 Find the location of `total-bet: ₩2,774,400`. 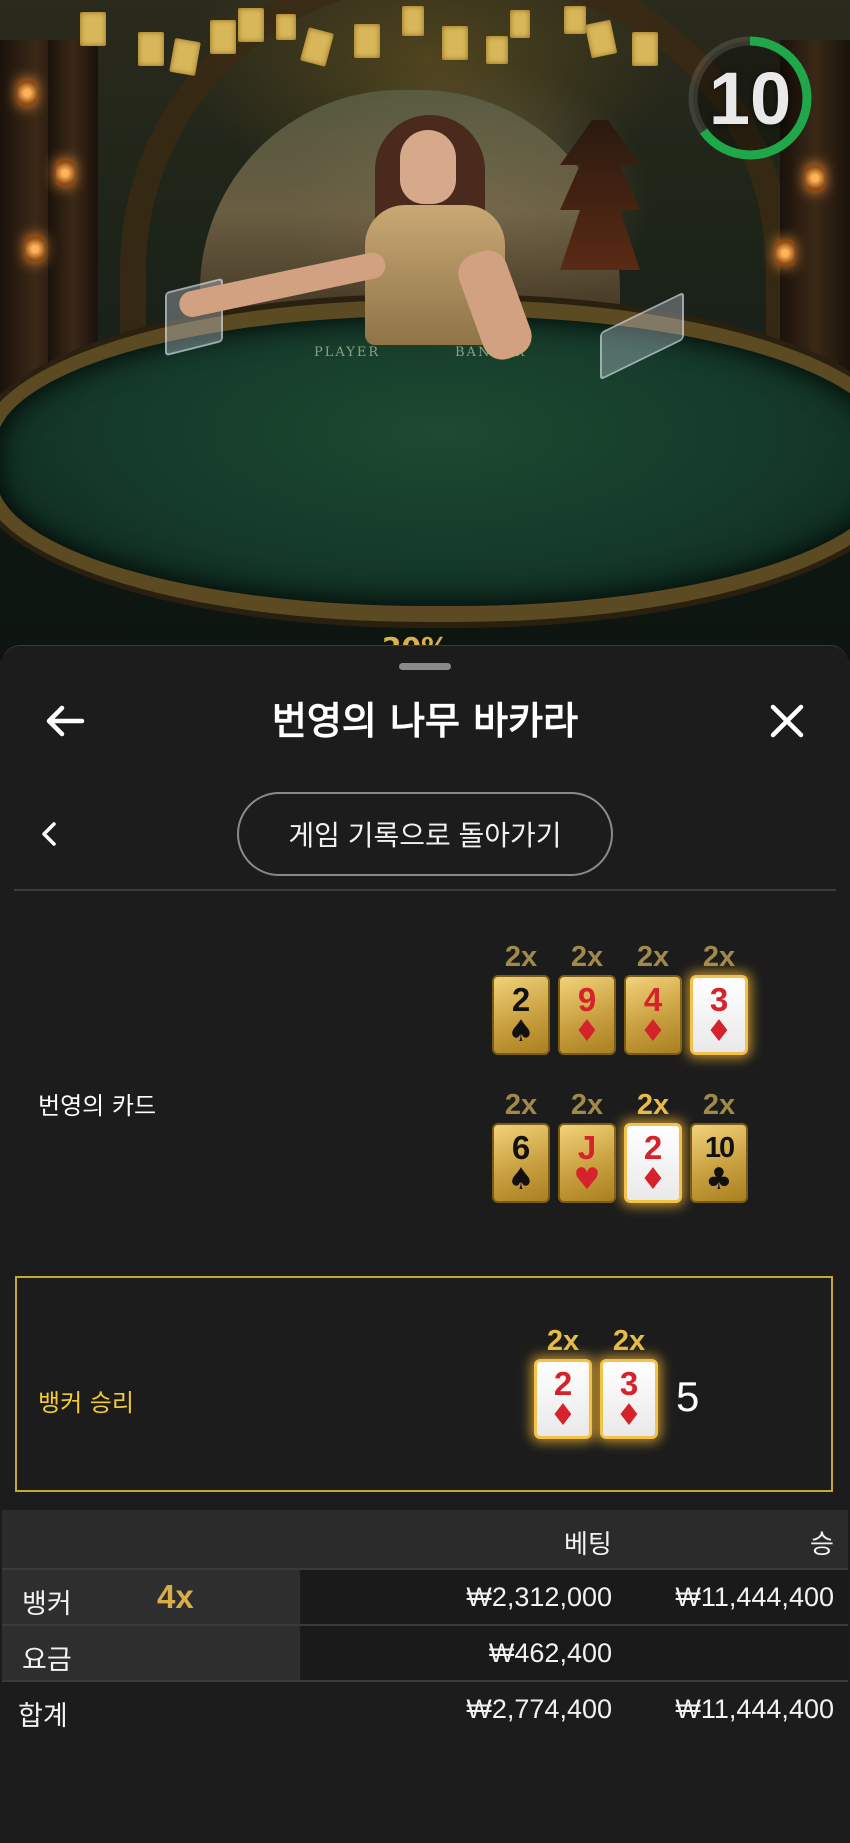

total-bet: ₩2,774,400 is located at coordinates (539, 1709).